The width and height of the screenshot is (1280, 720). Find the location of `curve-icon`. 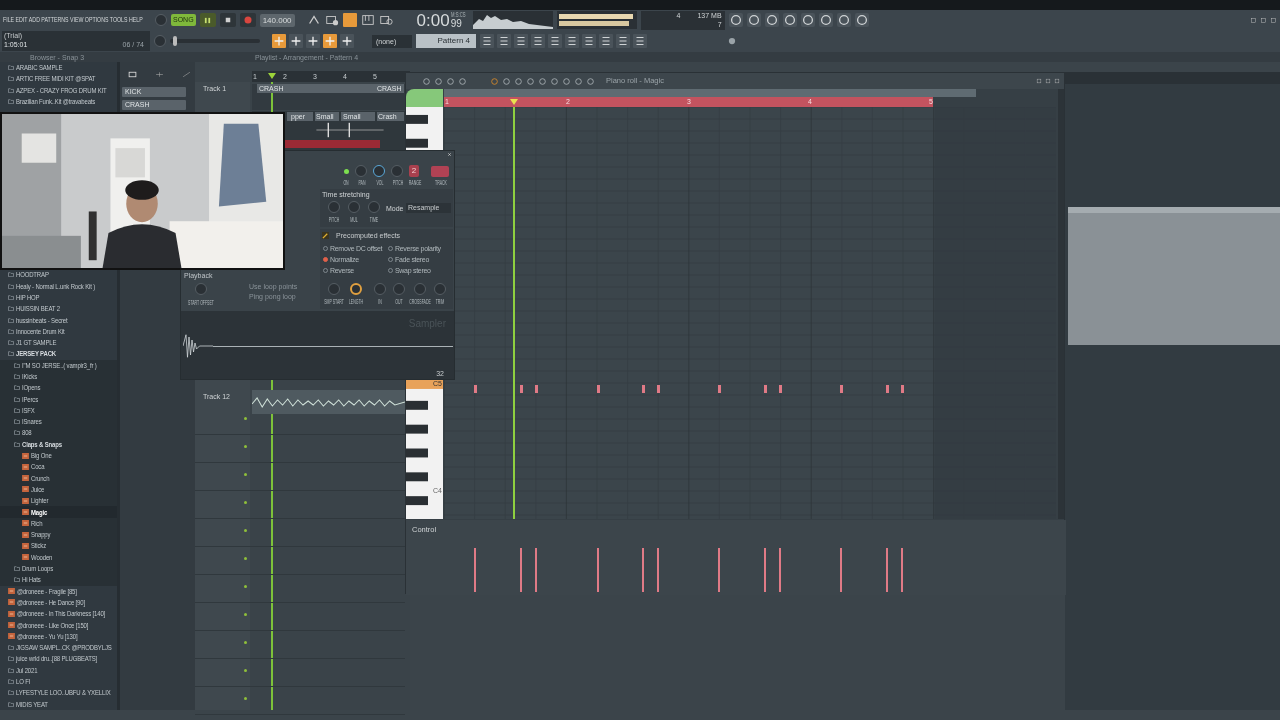

curve-icon is located at coordinates (186, 74).